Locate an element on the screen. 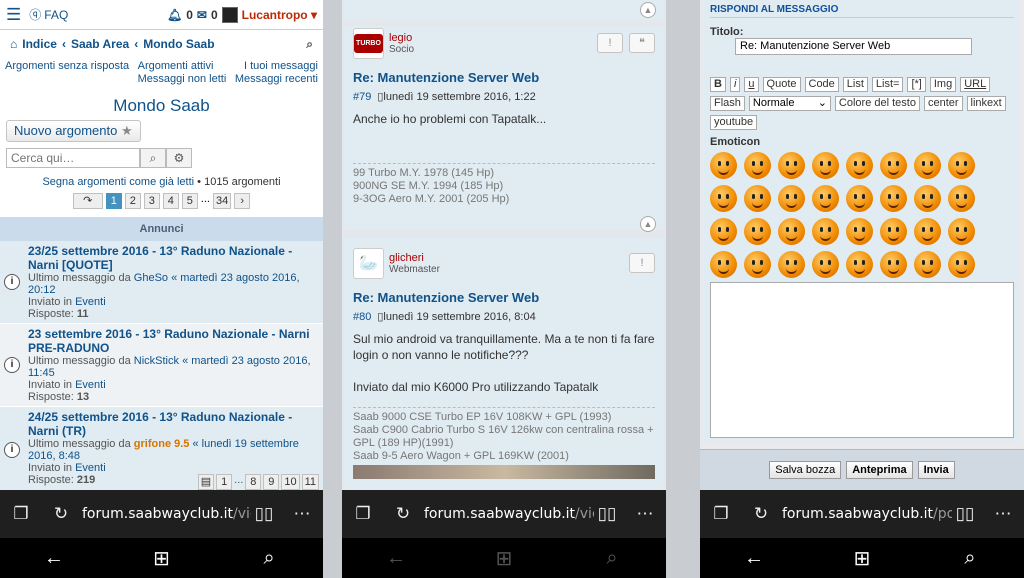 Image resolution: width=1024 pixels, height=578 pixels. page-button: 8 is located at coordinates (253, 482).